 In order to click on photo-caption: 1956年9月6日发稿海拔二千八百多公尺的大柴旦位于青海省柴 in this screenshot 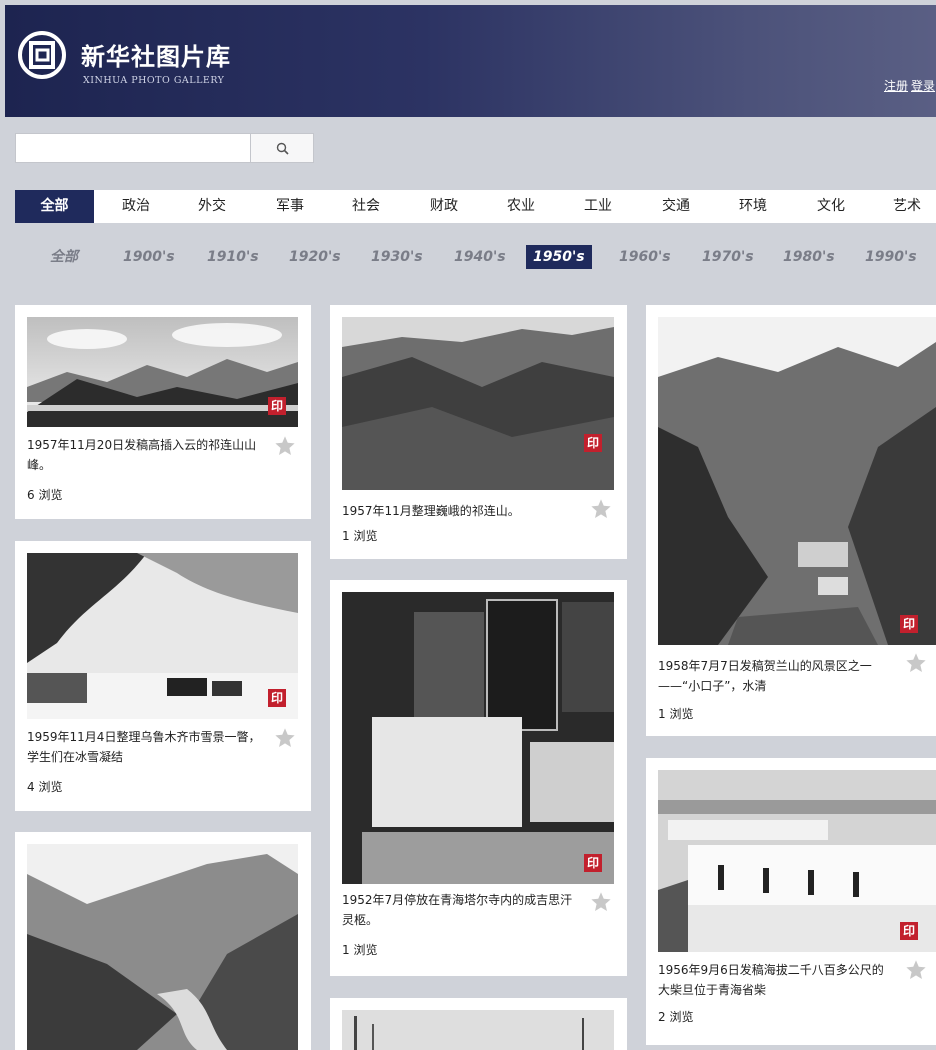, I will do `click(776, 980)`.